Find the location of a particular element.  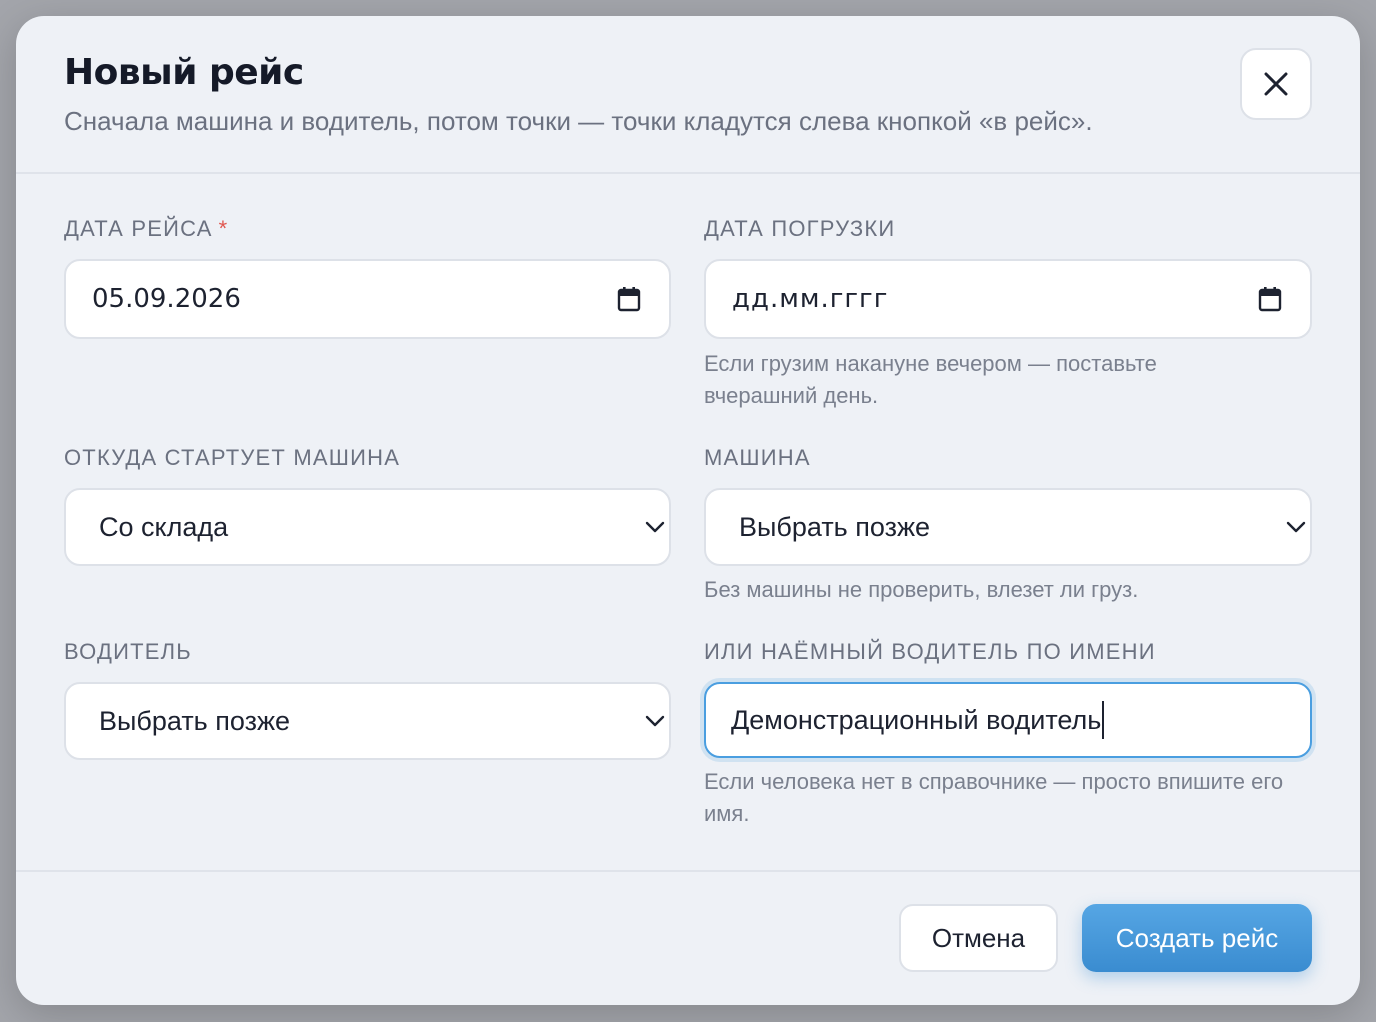

start-from-label: ОТКУДА СТАРТУЕТ МАШИНА is located at coordinates (232, 457).